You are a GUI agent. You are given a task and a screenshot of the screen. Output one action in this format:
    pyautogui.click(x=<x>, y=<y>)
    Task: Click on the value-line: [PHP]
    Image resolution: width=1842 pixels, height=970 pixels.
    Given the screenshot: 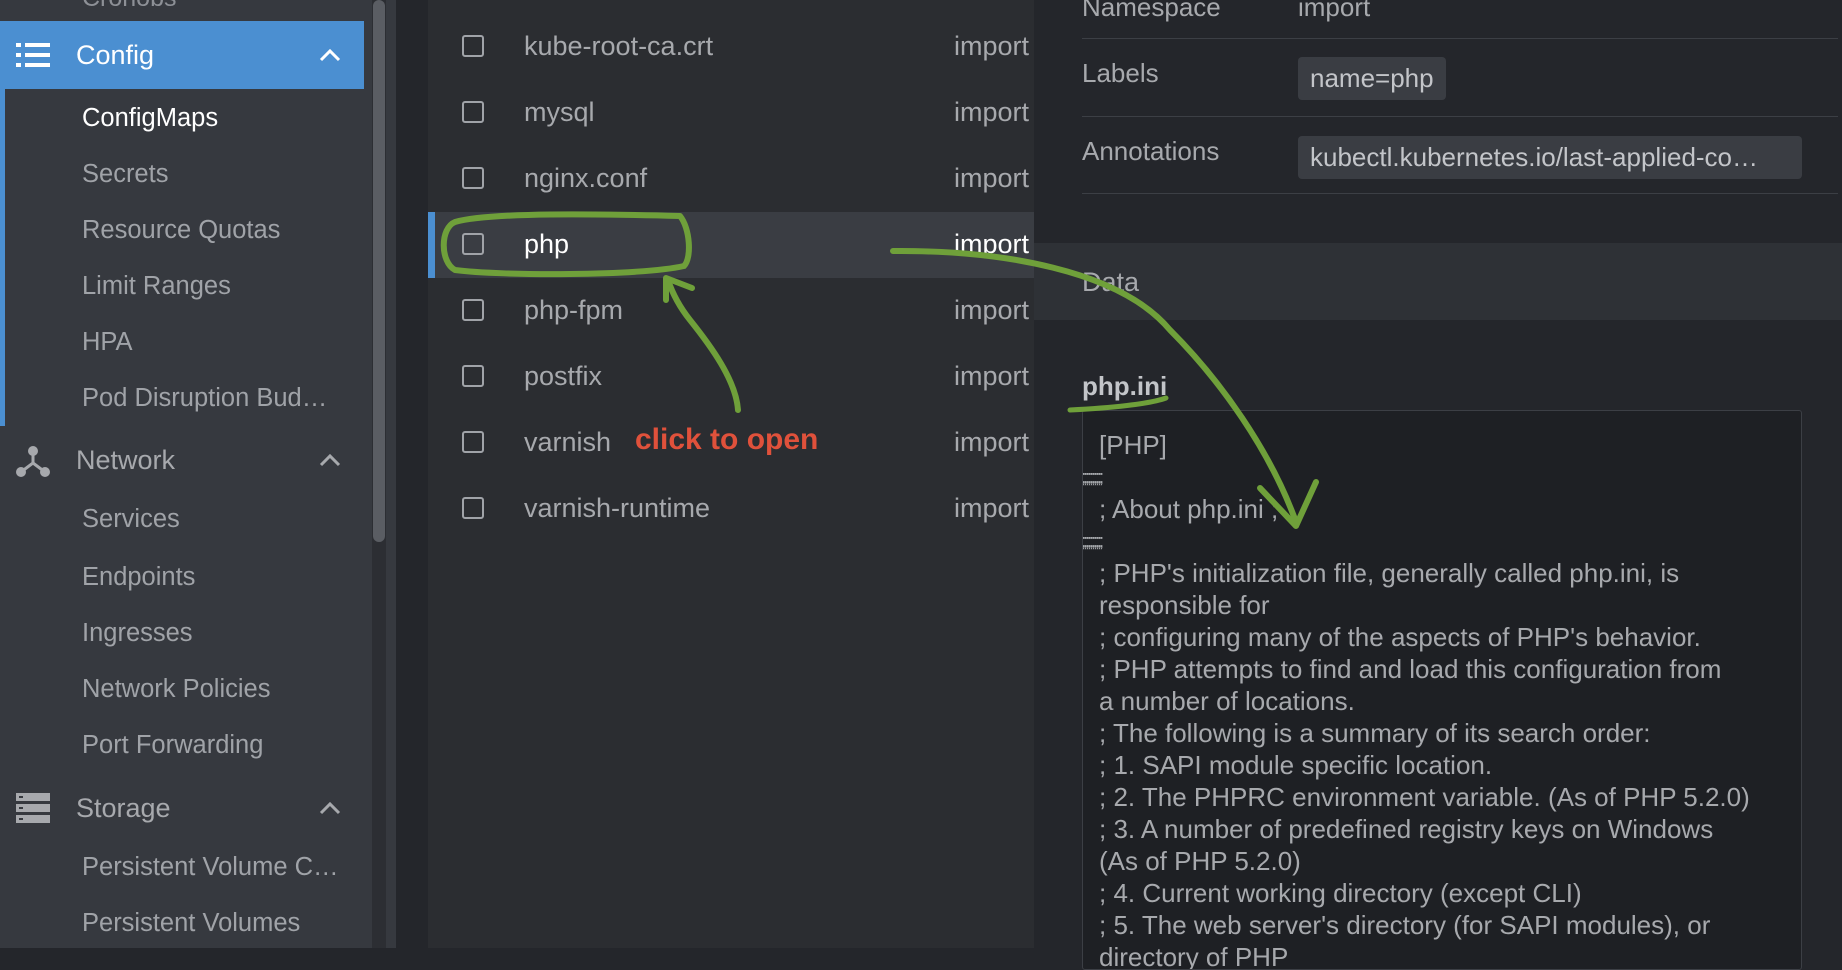 What is the action you would take?
    pyautogui.click(x=1133, y=445)
    